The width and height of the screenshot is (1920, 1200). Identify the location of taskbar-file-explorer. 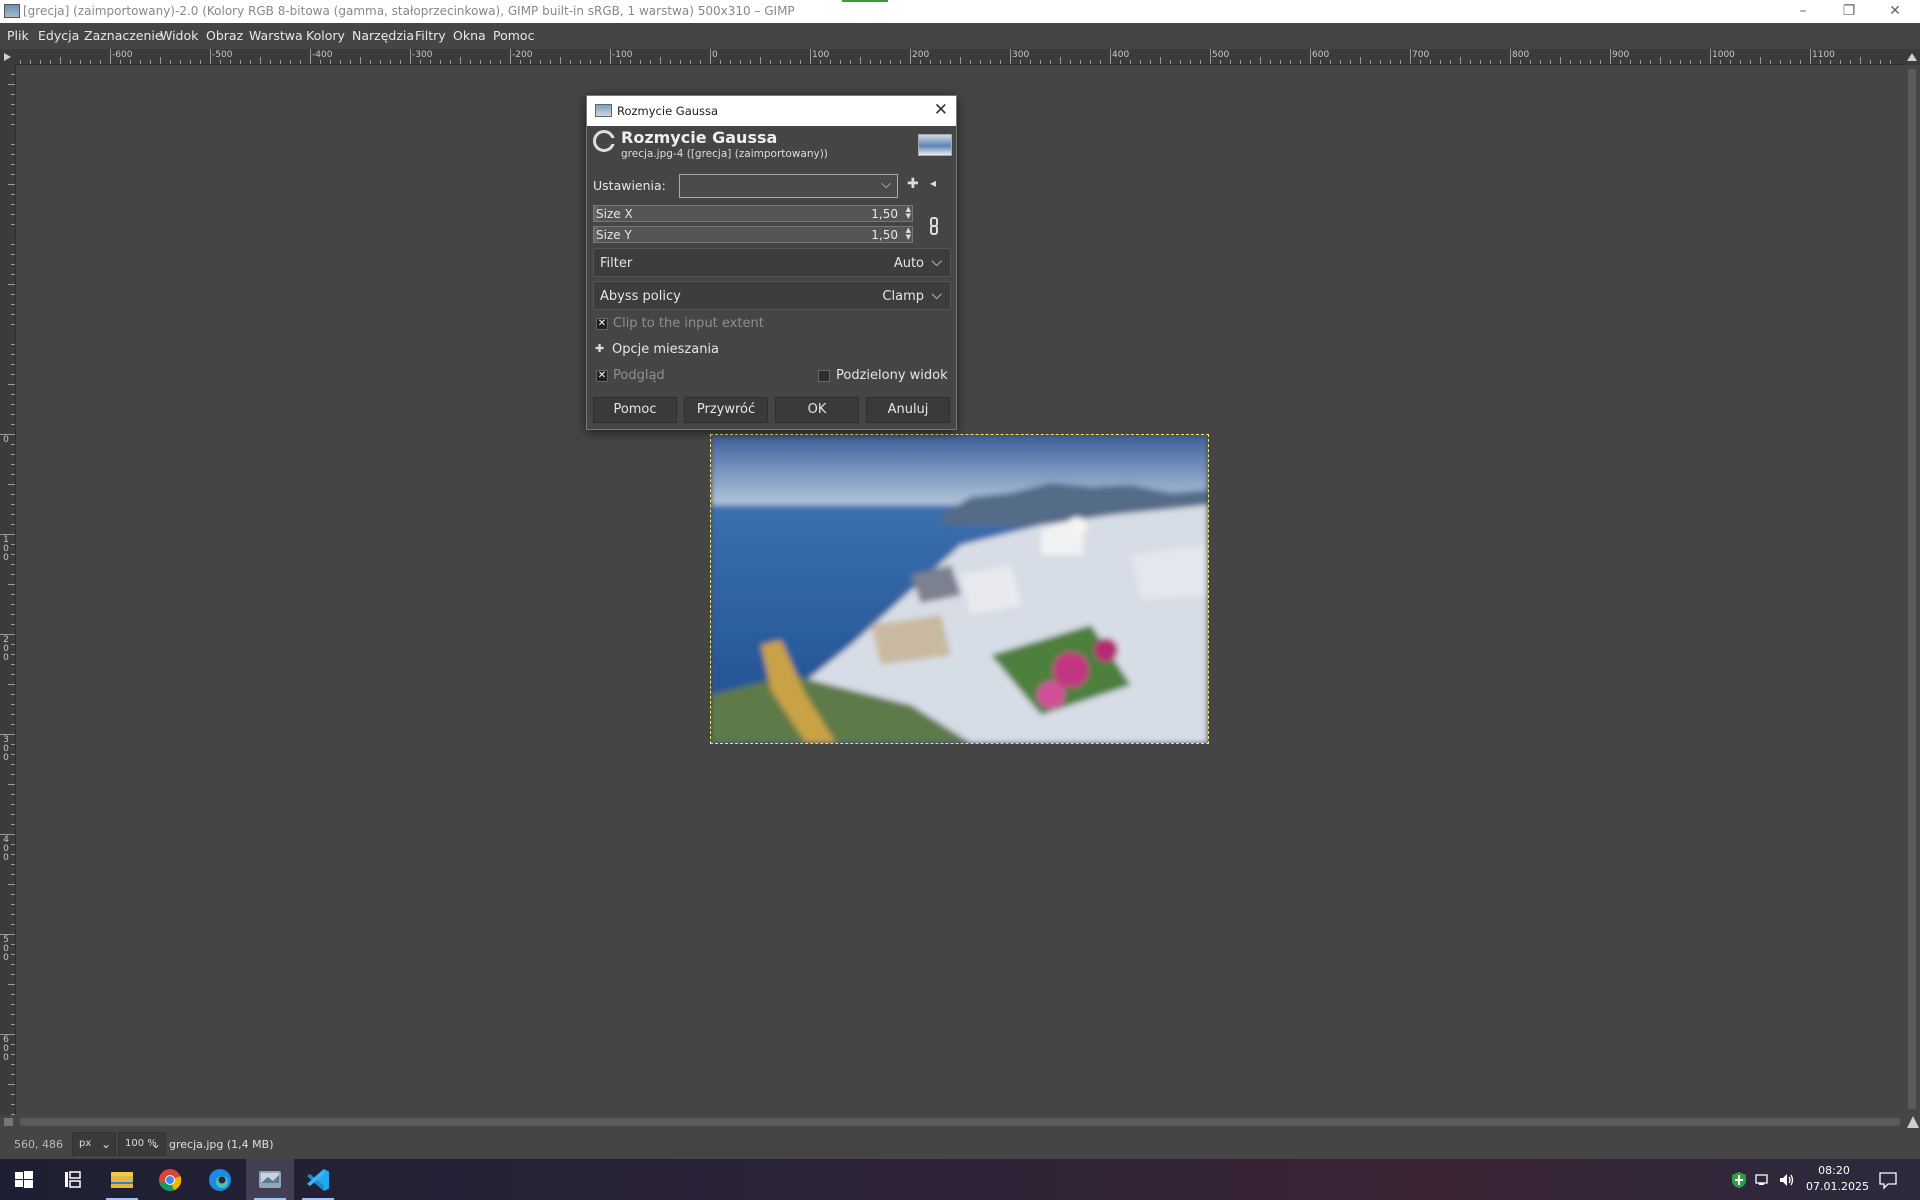
(122, 1179).